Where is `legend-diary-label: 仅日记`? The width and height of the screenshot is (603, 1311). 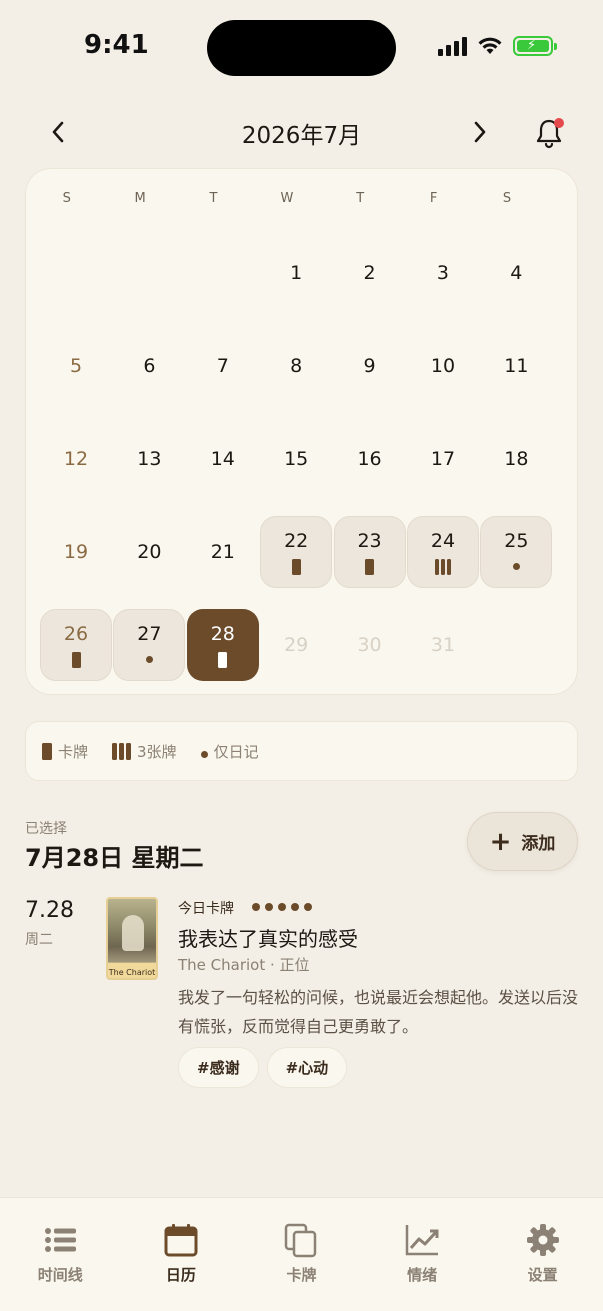 legend-diary-label: 仅日记 is located at coordinates (236, 751).